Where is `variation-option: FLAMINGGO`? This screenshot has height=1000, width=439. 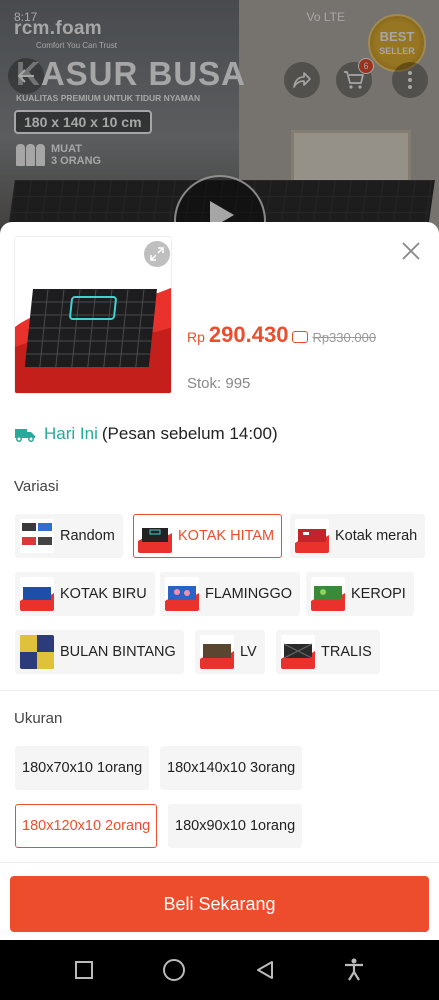 variation-option: FLAMINGGO is located at coordinates (230, 594).